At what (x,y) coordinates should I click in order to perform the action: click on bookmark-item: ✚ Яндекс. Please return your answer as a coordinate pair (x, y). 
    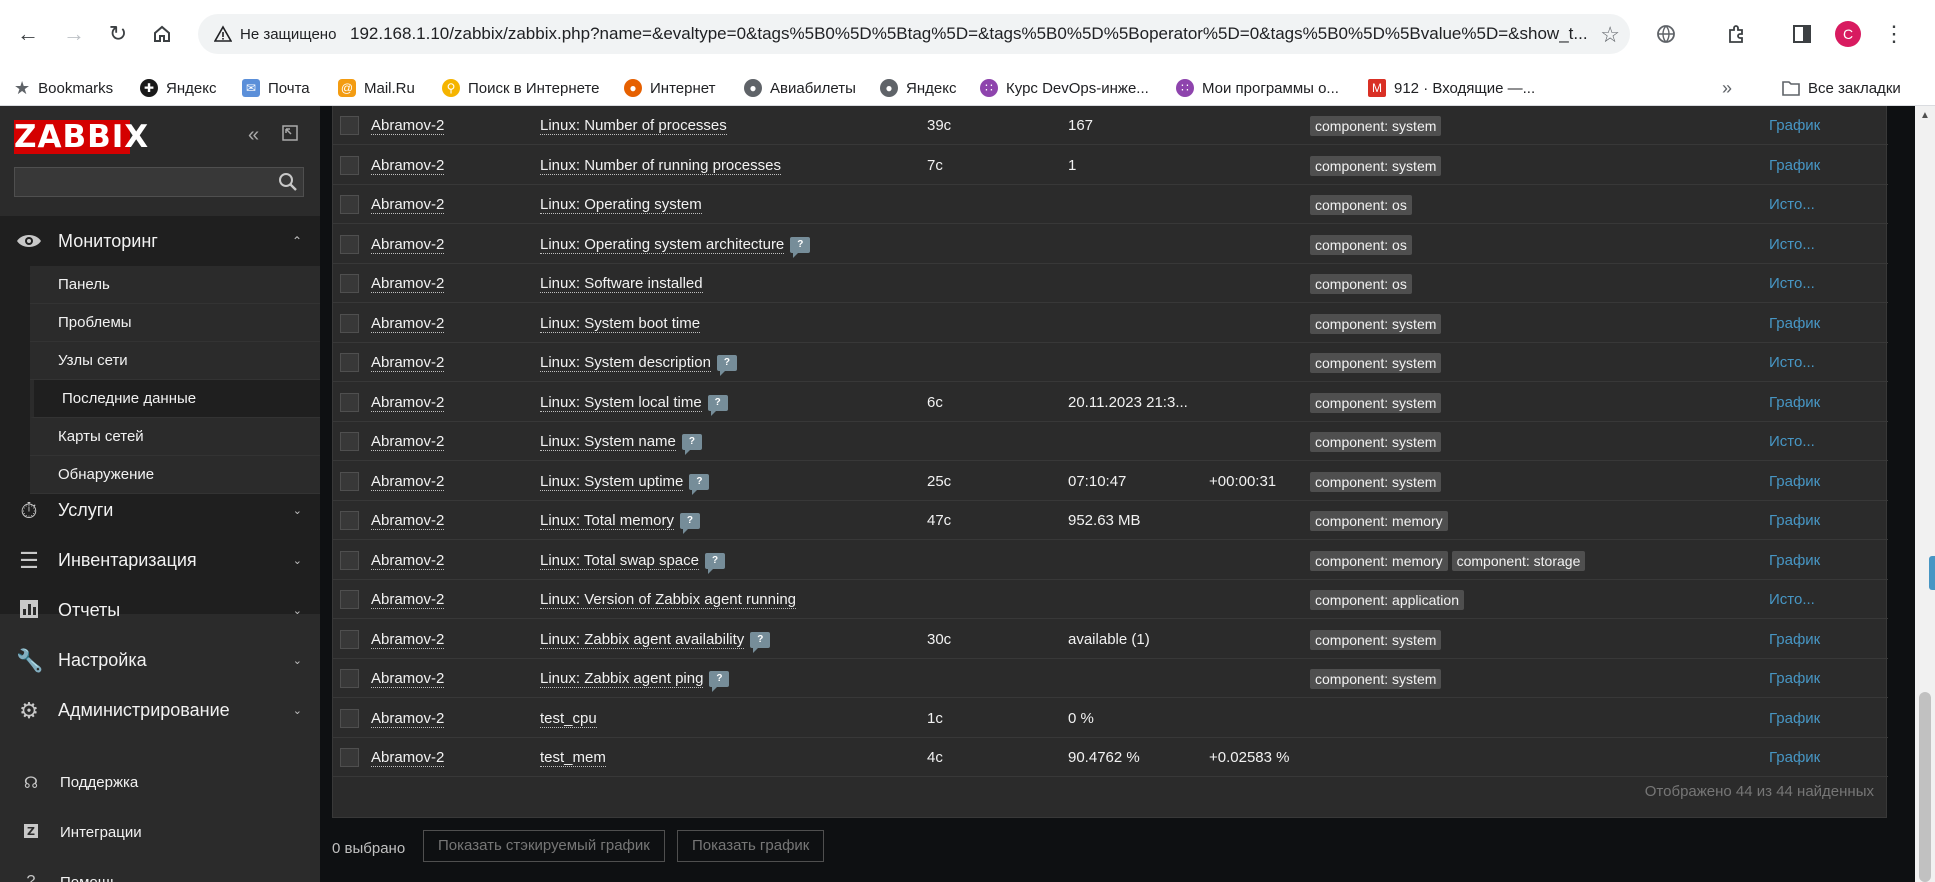
    Looking at the image, I should click on (178, 88).